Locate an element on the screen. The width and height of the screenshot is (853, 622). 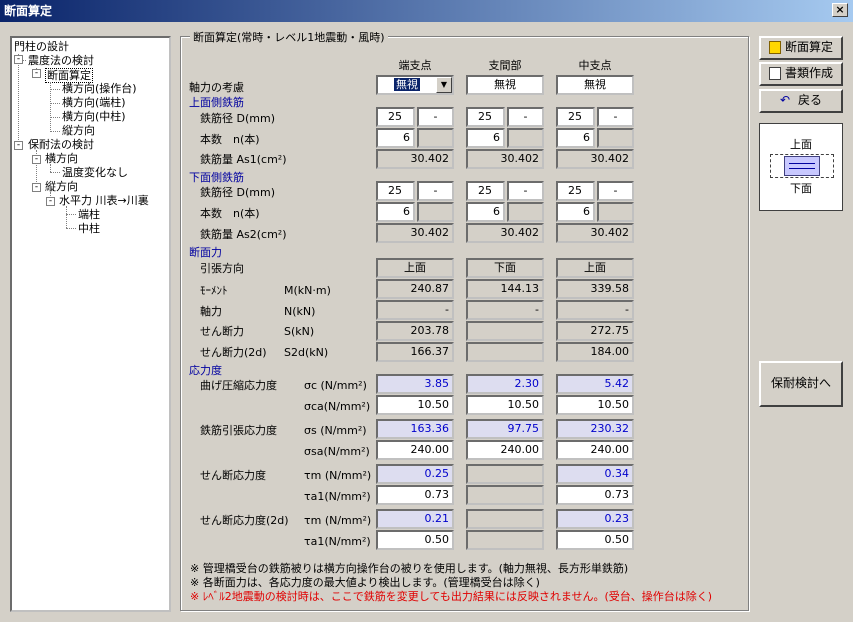
sigma-ca-mid: 10.50 is located at coordinates (595, 405).